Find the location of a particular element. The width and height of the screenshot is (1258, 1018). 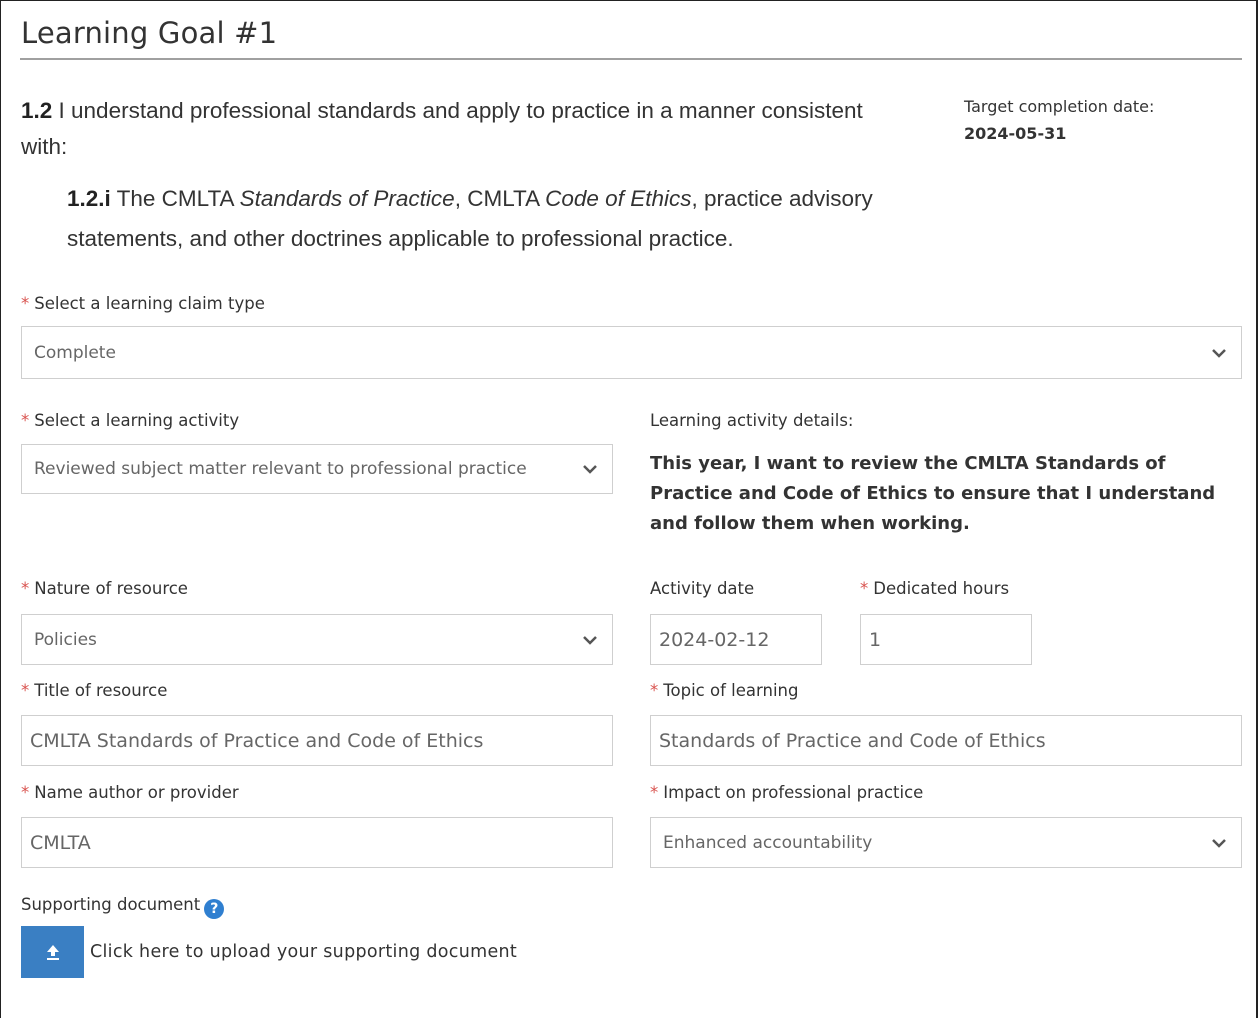

upload-icon is located at coordinates (52, 952).